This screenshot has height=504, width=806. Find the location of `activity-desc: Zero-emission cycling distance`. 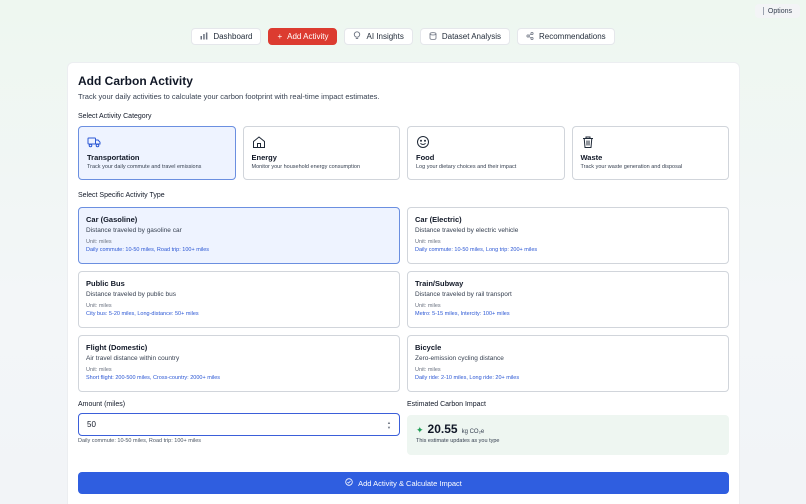

activity-desc: Zero-emission cycling distance is located at coordinates (459, 358).